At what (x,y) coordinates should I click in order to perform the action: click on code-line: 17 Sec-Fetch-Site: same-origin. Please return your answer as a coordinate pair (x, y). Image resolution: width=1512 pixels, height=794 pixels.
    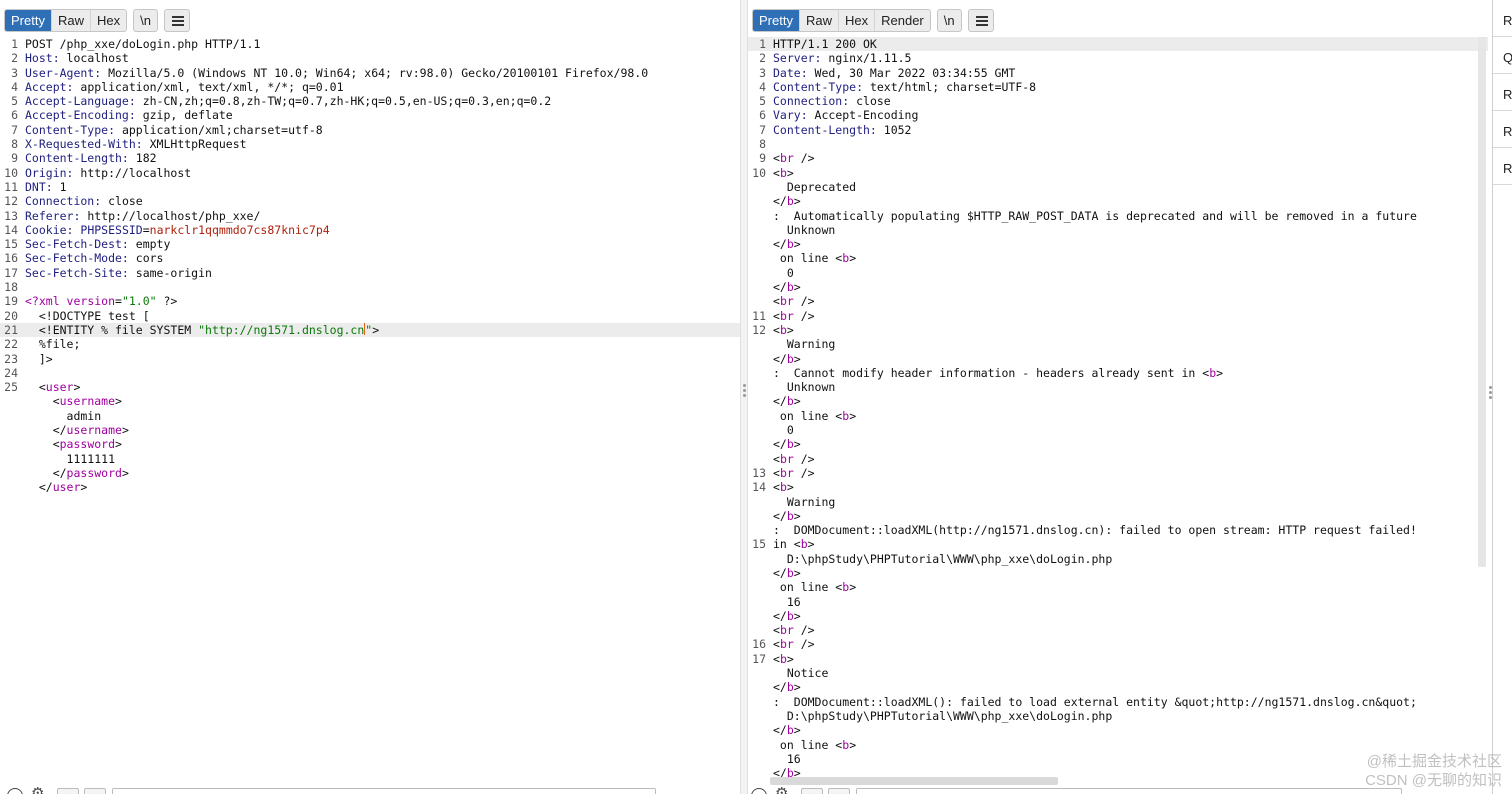
    Looking at the image, I should click on (370, 273).